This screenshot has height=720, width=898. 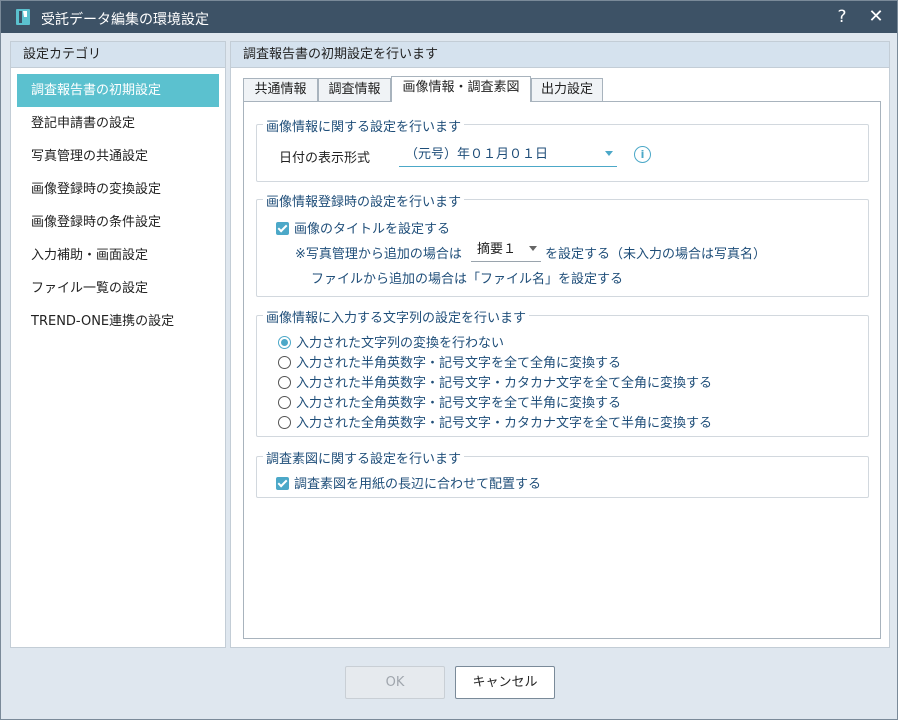 What do you see at coordinates (418, 484) in the screenshot?
I see `fit-map-label: 調査素図を用紙の長辺に合わせて配置する` at bounding box center [418, 484].